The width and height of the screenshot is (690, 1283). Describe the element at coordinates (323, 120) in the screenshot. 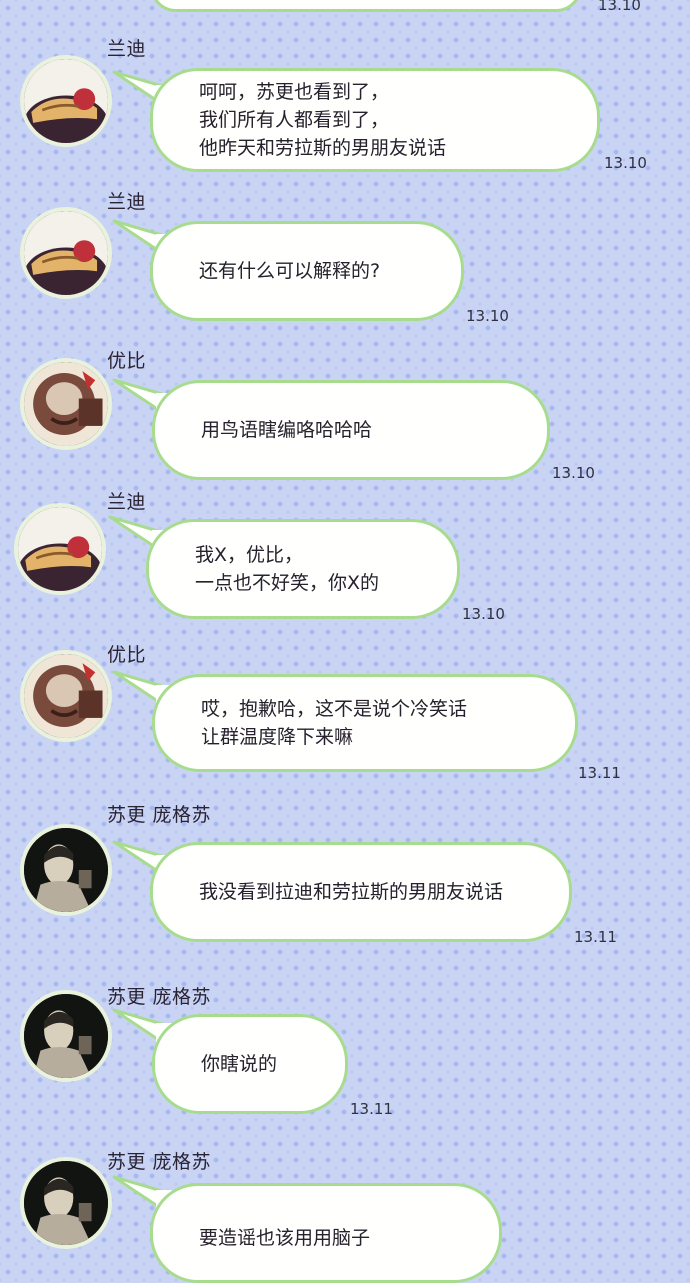

I see `message-text: 呵呵，苏更也看到了， 我们所有人都看到了， 他昨天和劳拉斯的男朋友说话` at that location.